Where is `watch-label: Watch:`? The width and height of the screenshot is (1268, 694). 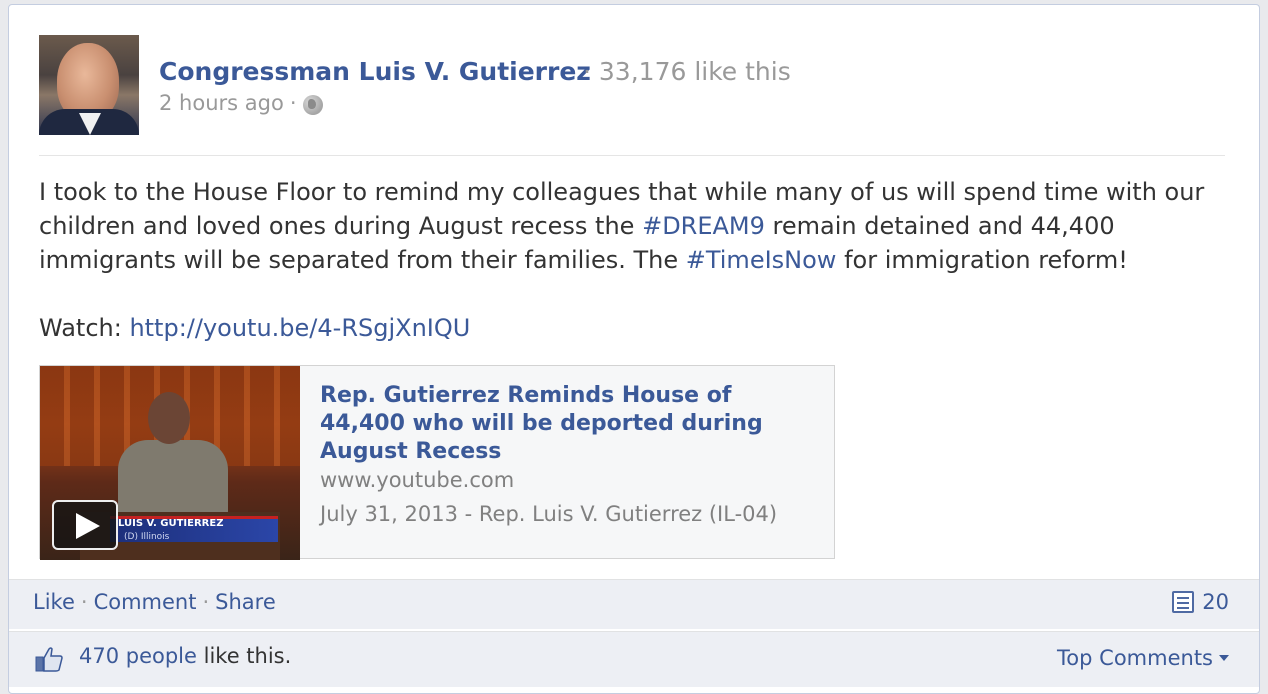 watch-label: Watch: is located at coordinates (84, 328).